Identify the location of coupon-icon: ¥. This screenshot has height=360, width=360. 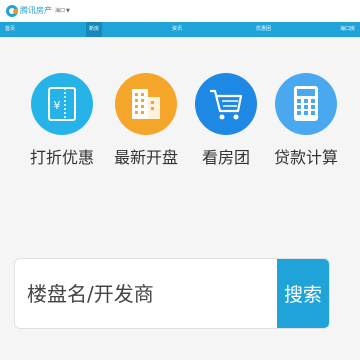
(62, 104).